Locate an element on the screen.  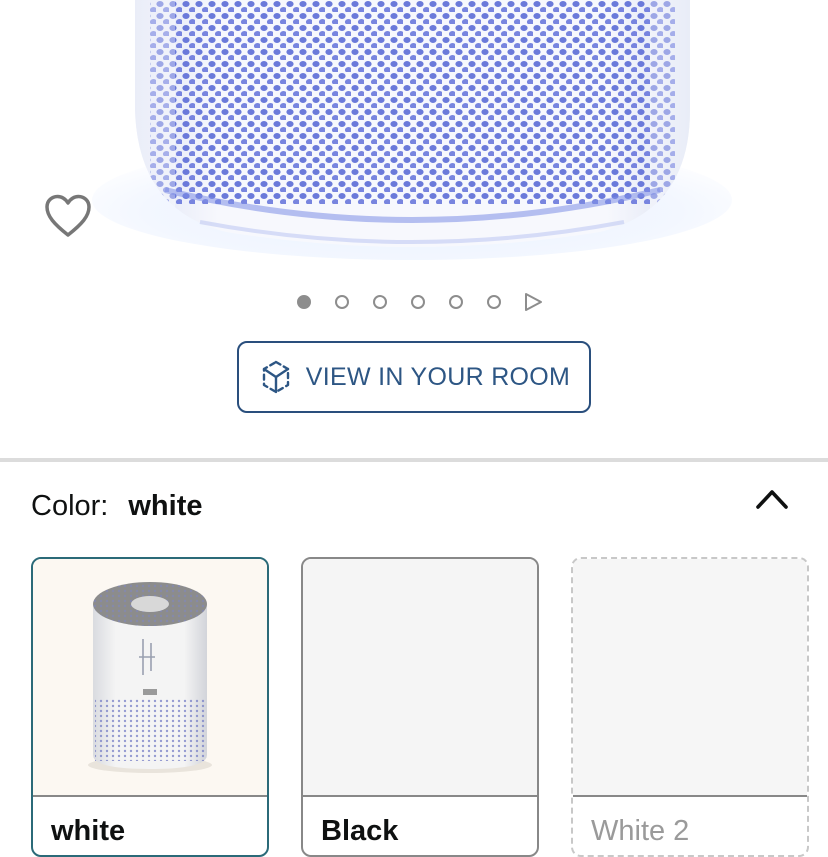
wishlist-button is located at coordinates (72, 222).